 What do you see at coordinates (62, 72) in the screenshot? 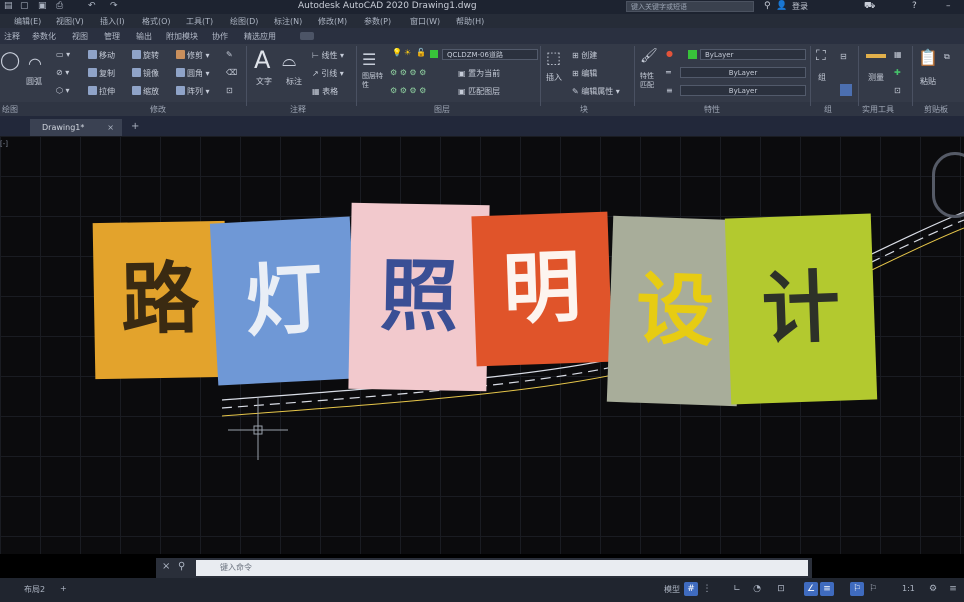
I see `hatch-icon: ⊘ ▾` at bounding box center [62, 72].